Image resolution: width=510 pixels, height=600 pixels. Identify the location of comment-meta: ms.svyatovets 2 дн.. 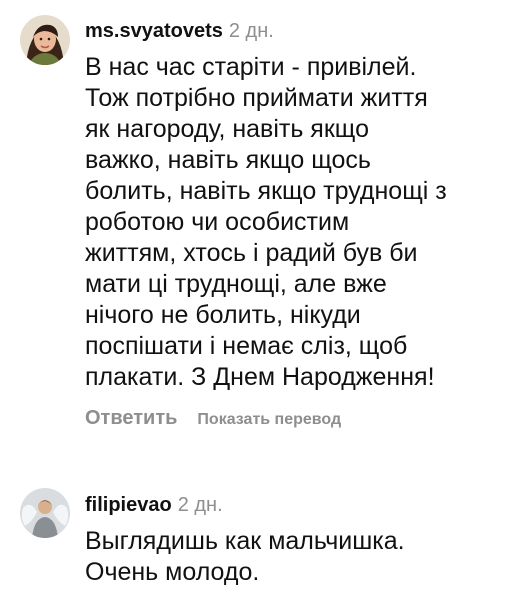
(290, 31).